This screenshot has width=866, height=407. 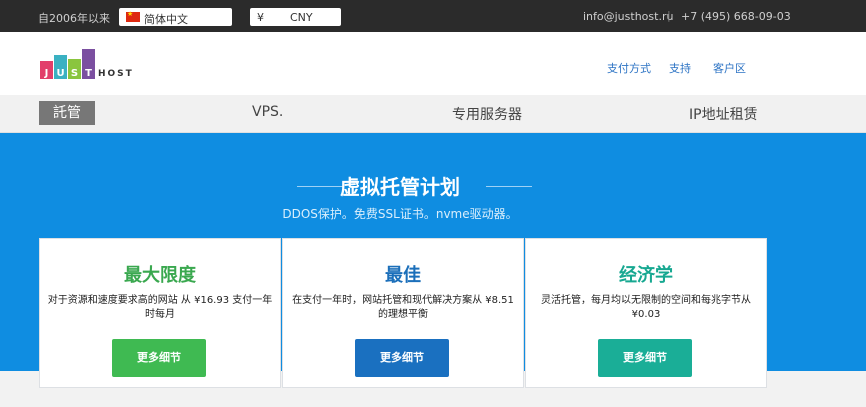 I want to click on language-label: 简体中文, so click(x=166, y=19).